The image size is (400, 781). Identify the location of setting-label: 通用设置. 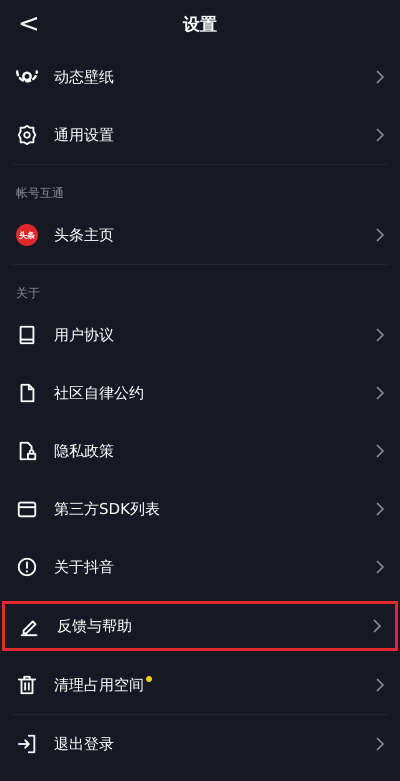
(84, 135).